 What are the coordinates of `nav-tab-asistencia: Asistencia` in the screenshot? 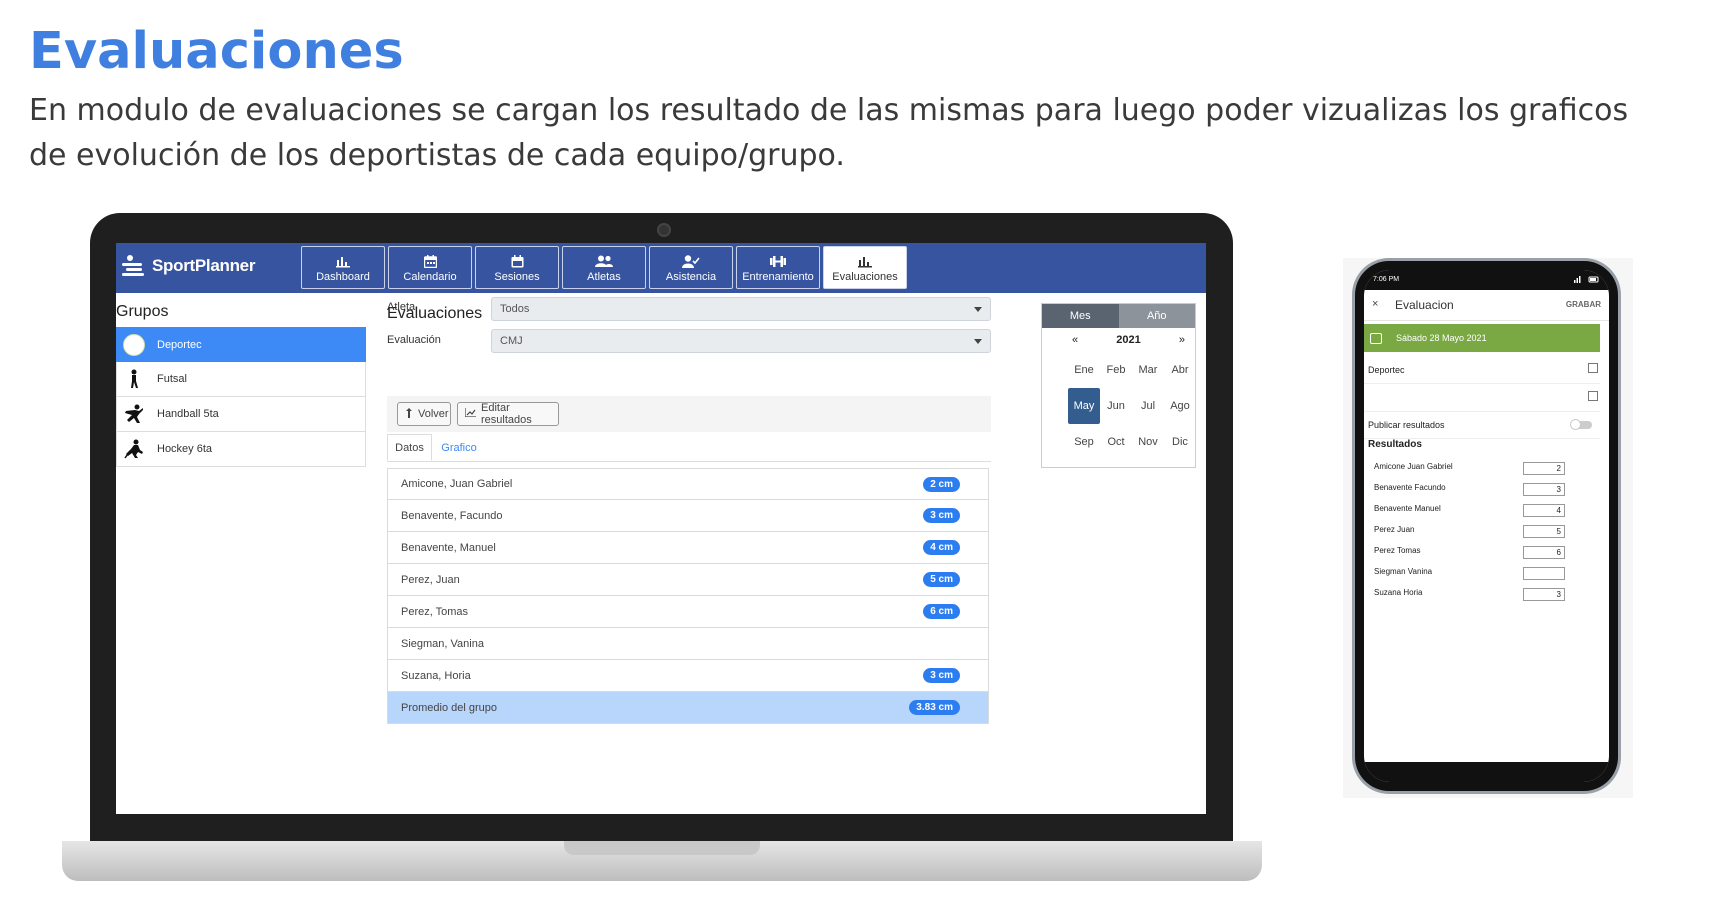 It's located at (691, 267).